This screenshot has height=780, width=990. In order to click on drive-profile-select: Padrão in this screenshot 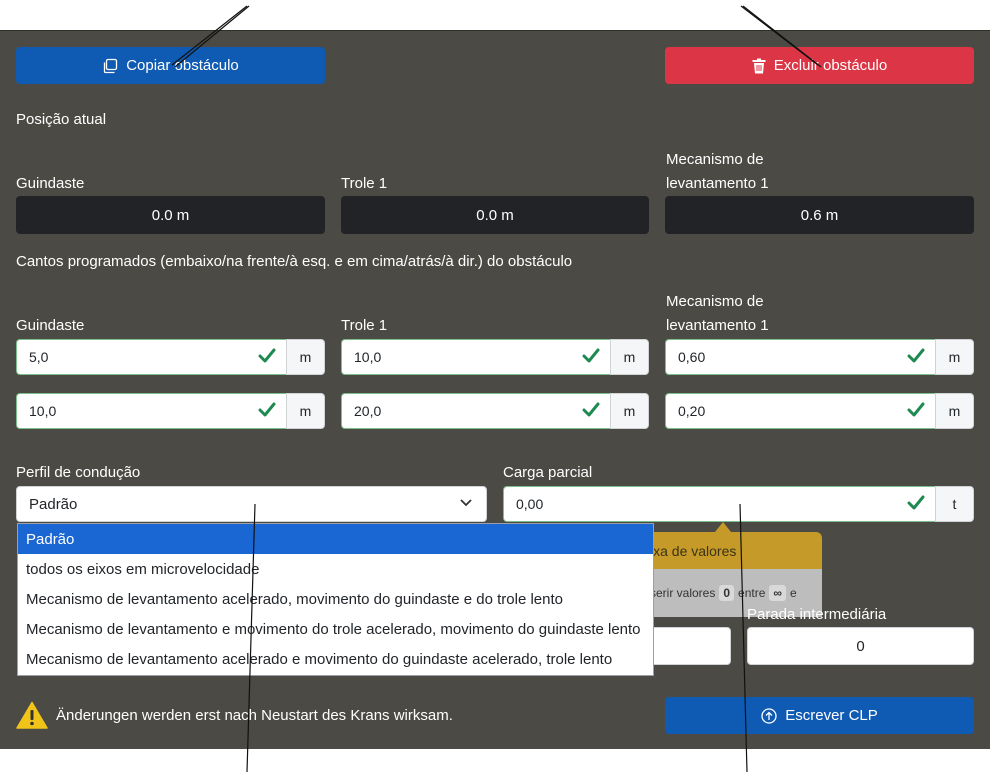, I will do `click(251, 504)`.